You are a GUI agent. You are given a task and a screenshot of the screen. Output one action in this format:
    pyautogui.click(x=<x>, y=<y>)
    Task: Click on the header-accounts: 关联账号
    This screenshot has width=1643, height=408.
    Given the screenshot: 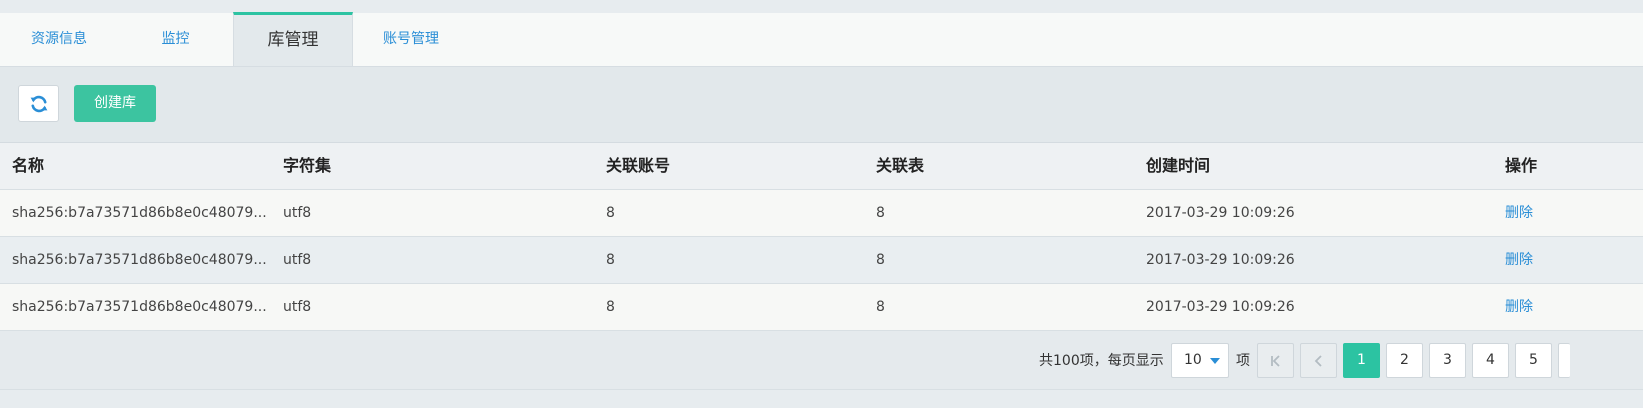 What is the action you would take?
    pyautogui.click(x=638, y=165)
    